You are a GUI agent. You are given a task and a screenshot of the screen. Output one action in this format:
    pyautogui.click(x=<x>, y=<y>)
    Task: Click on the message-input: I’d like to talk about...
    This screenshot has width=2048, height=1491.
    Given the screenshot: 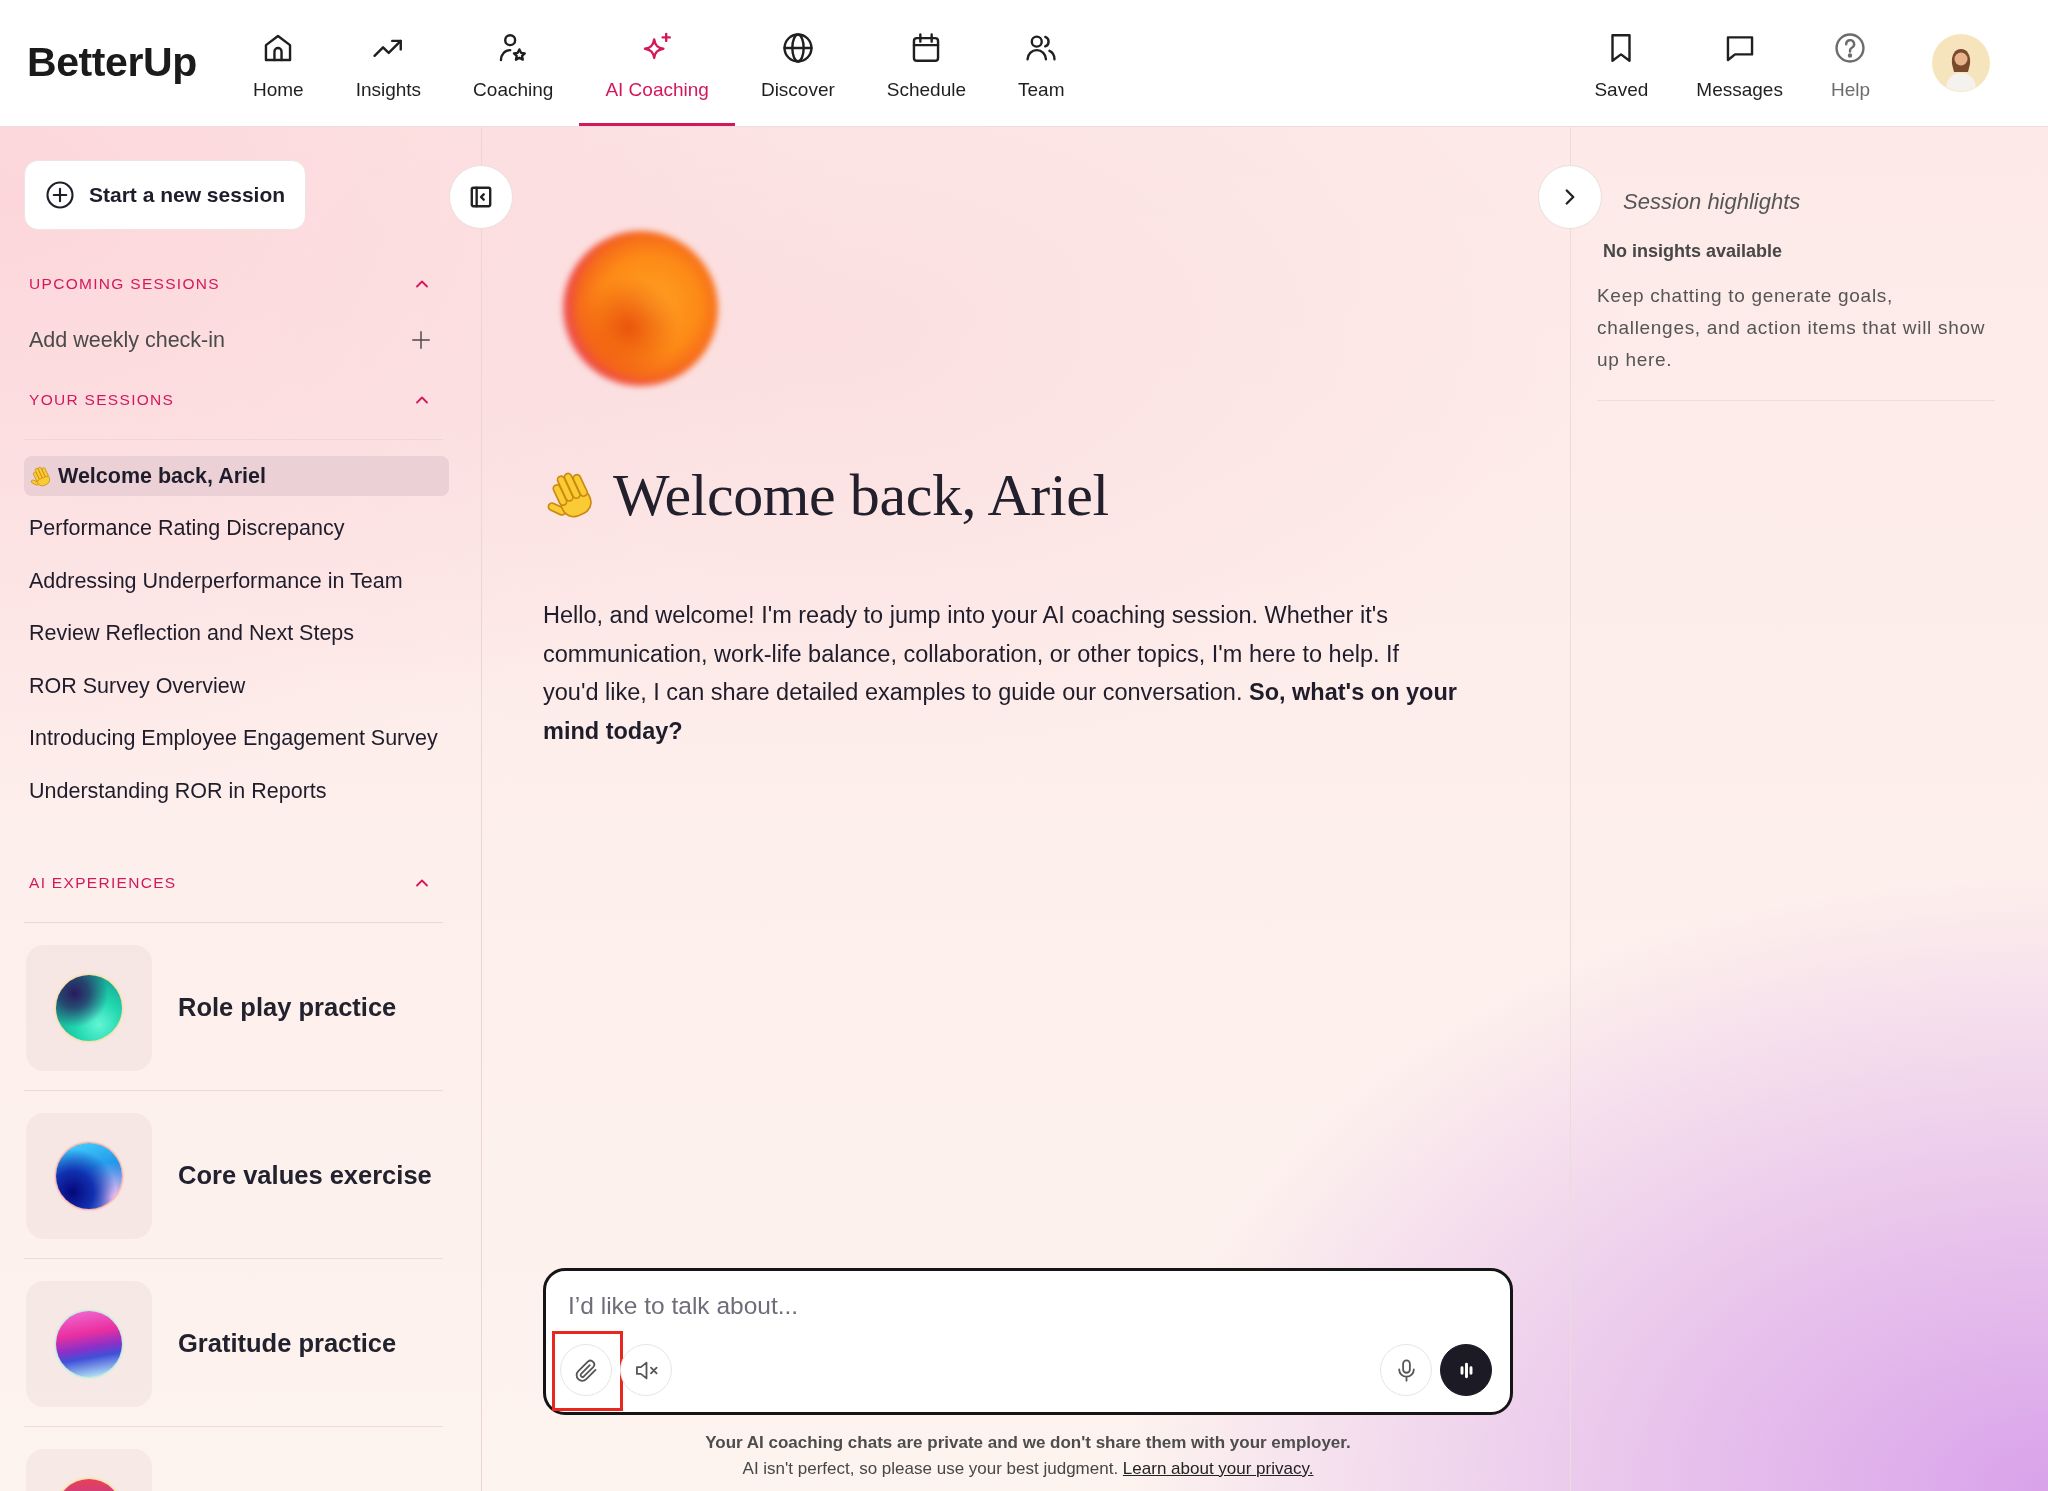 What is the action you would take?
    pyautogui.click(x=1026, y=1306)
    